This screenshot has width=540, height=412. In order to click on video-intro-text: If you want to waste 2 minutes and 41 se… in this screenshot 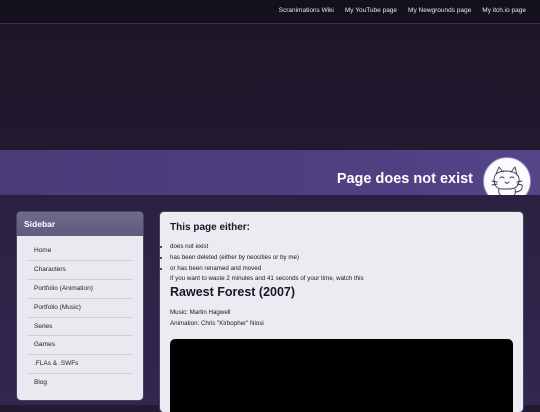, I will do `click(267, 278)`.